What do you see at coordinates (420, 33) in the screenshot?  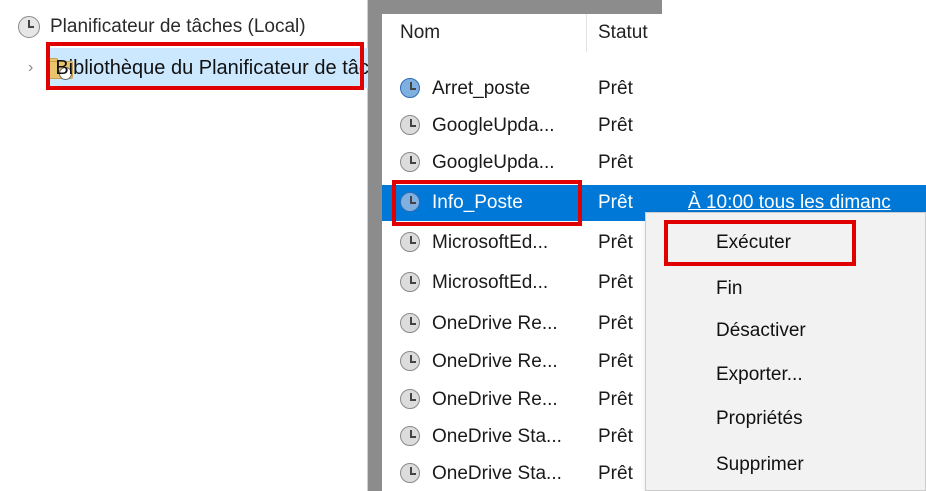 I see `column-header-name: Nom` at bounding box center [420, 33].